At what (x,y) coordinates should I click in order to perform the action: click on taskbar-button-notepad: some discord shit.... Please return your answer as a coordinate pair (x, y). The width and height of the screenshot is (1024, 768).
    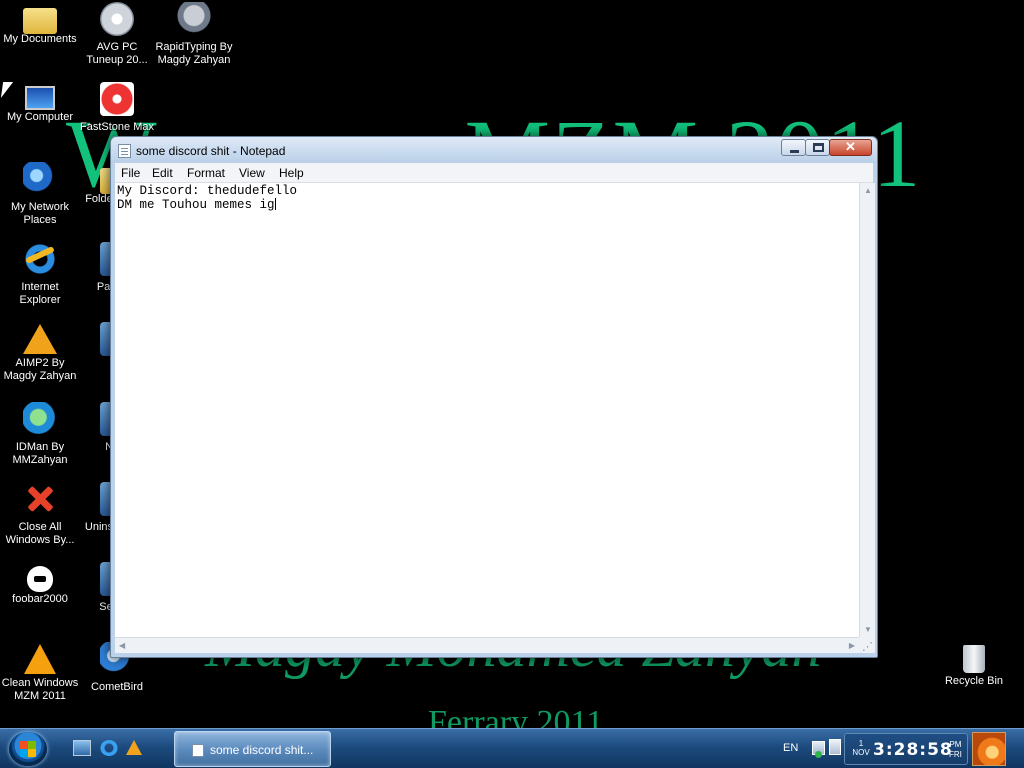
    Looking at the image, I should click on (252, 749).